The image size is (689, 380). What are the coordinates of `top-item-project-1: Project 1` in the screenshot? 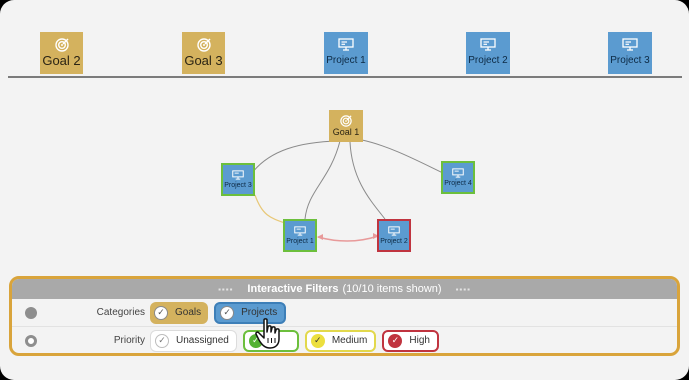 It's located at (346, 53).